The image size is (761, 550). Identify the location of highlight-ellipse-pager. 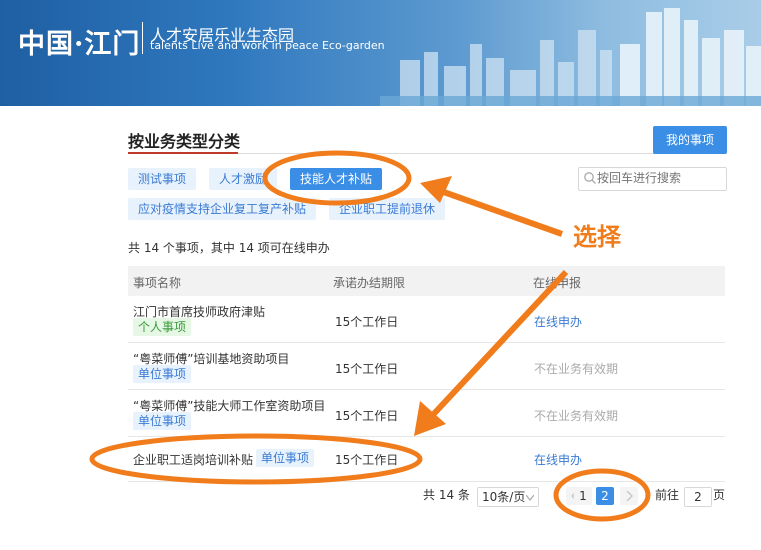
(602, 495).